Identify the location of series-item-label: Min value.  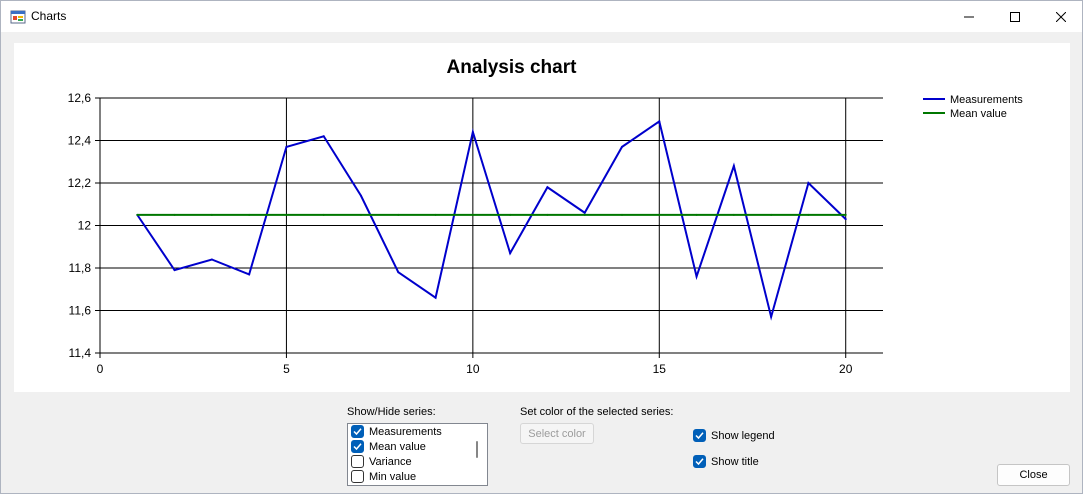
(393, 476).